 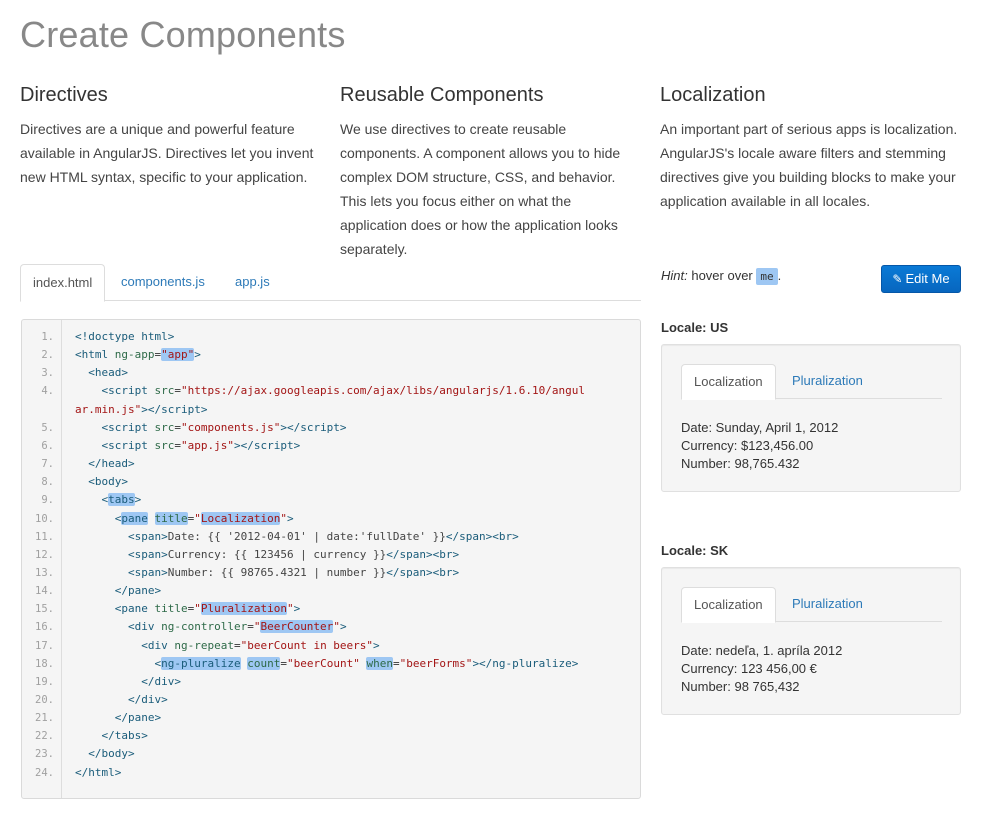 What do you see at coordinates (201, 445) in the screenshot?
I see `code-text: <script src="app.js"></script>` at bounding box center [201, 445].